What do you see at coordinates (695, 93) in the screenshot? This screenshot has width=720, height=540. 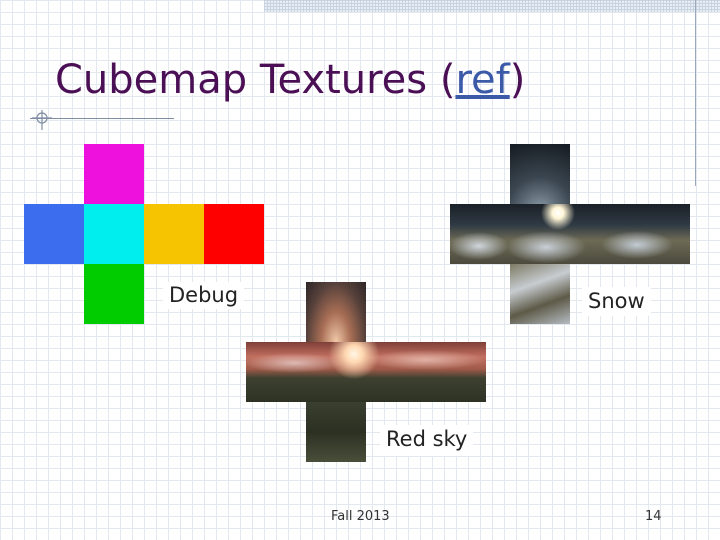 I see `decorative-vertical-rule` at bounding box center [695, 93].